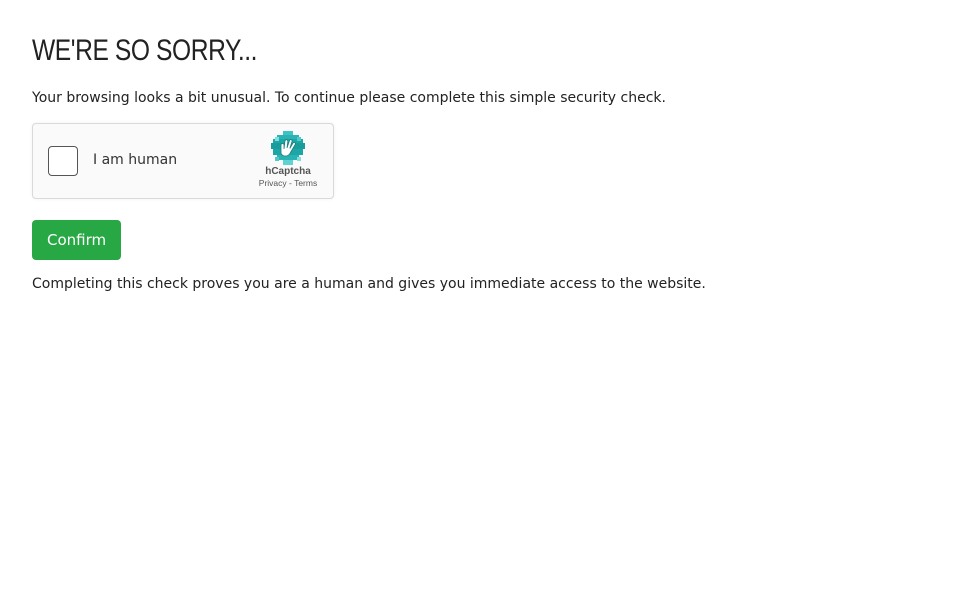  What do you see at coordinates (288, 148) in the screenshot?
I see `hcaptcha-hand-icon` at bounding box center [288, 148].